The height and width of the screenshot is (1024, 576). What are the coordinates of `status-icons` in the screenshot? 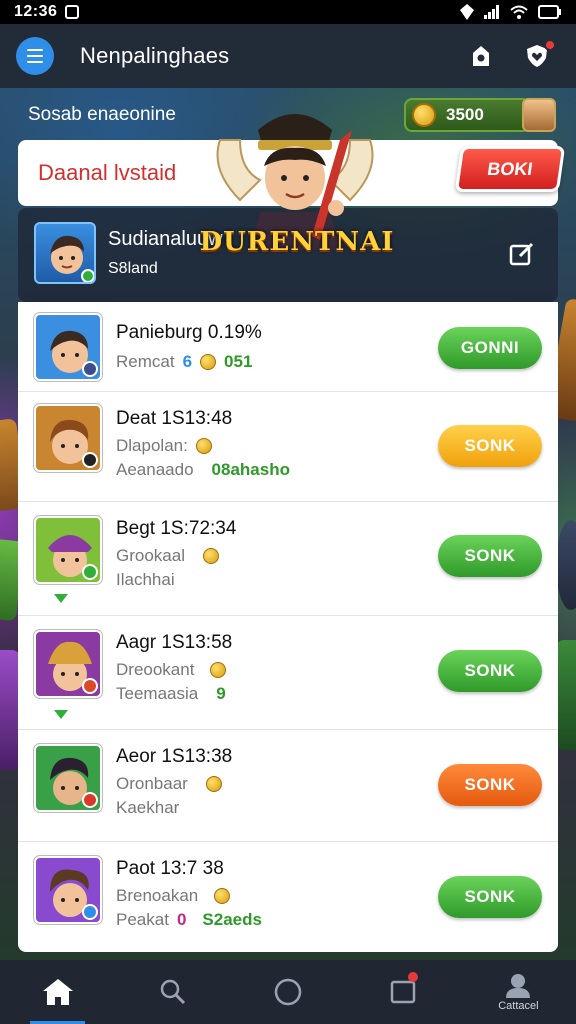 It's located at (511, 12).